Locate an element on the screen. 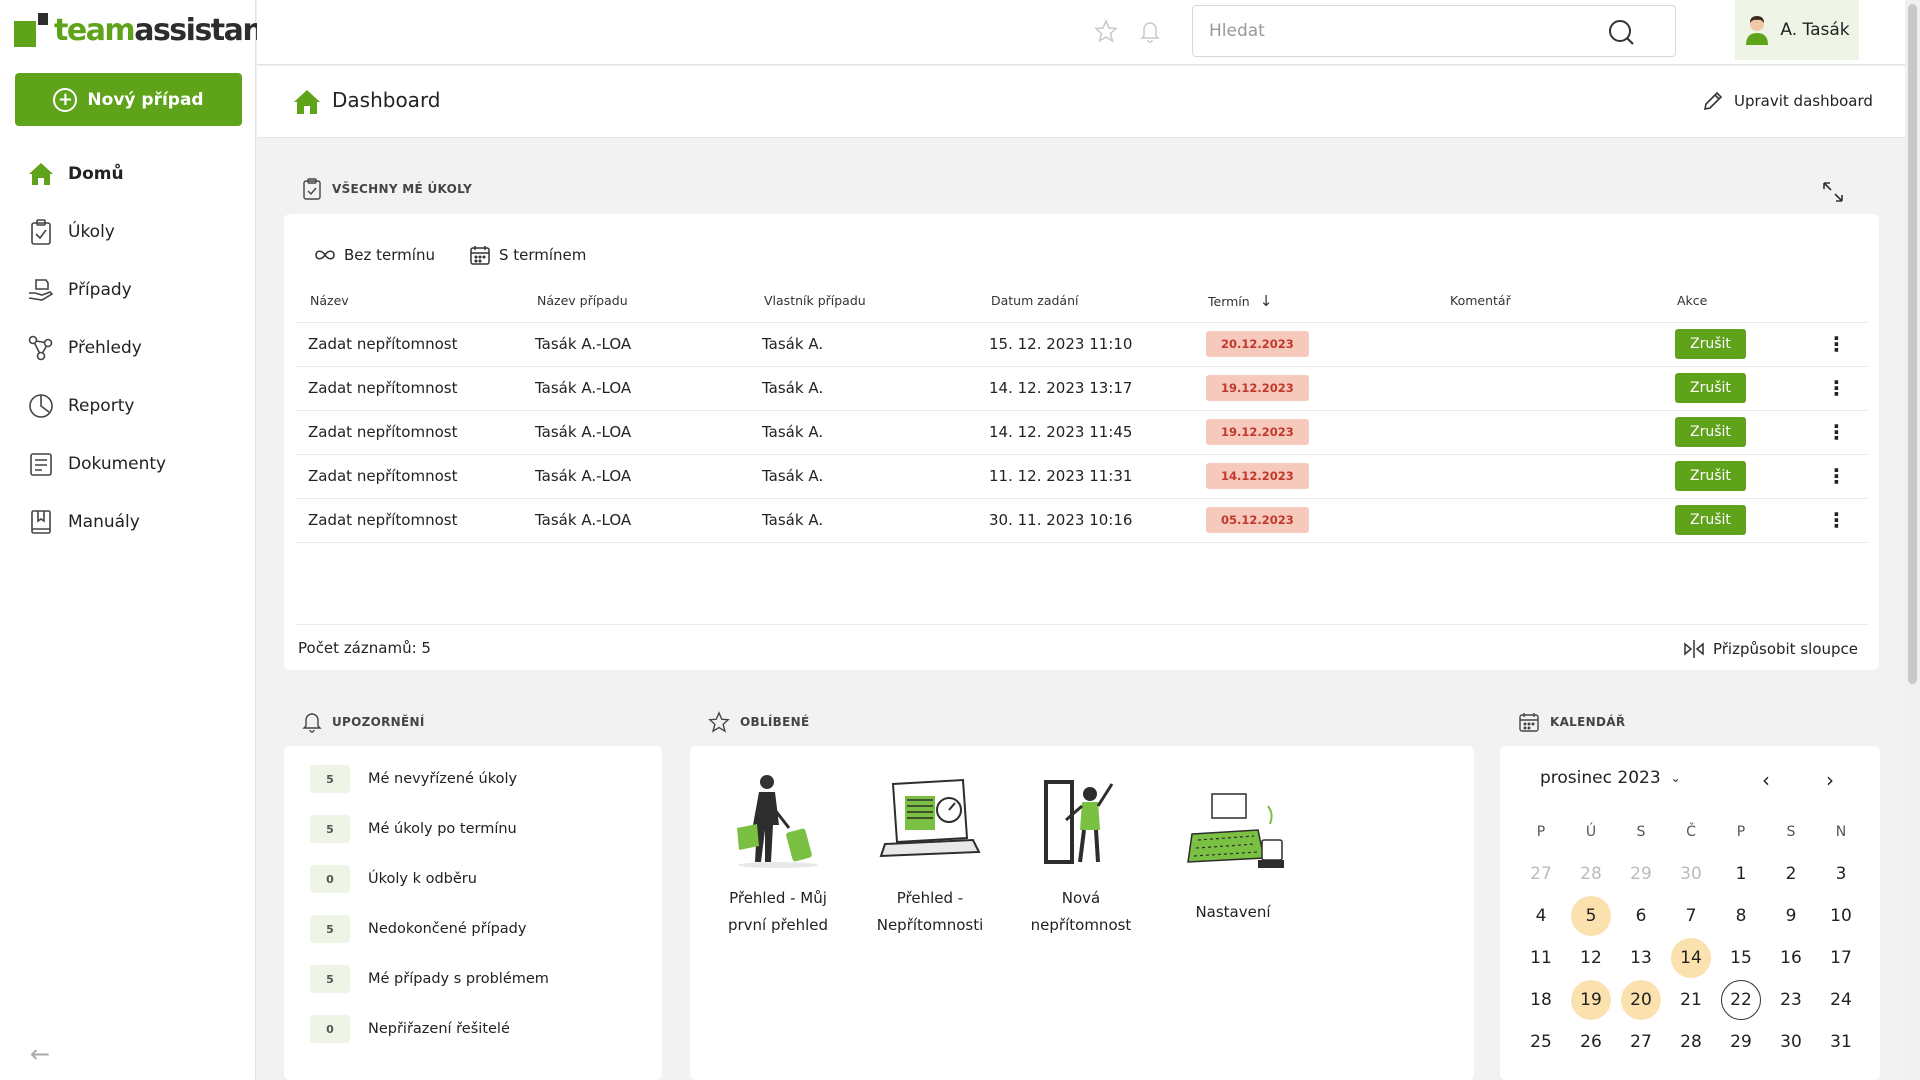 The width and height of the screenshot is (1920, 1080). calendar-day-number: 22 is located at coordinates (1741, 1000).